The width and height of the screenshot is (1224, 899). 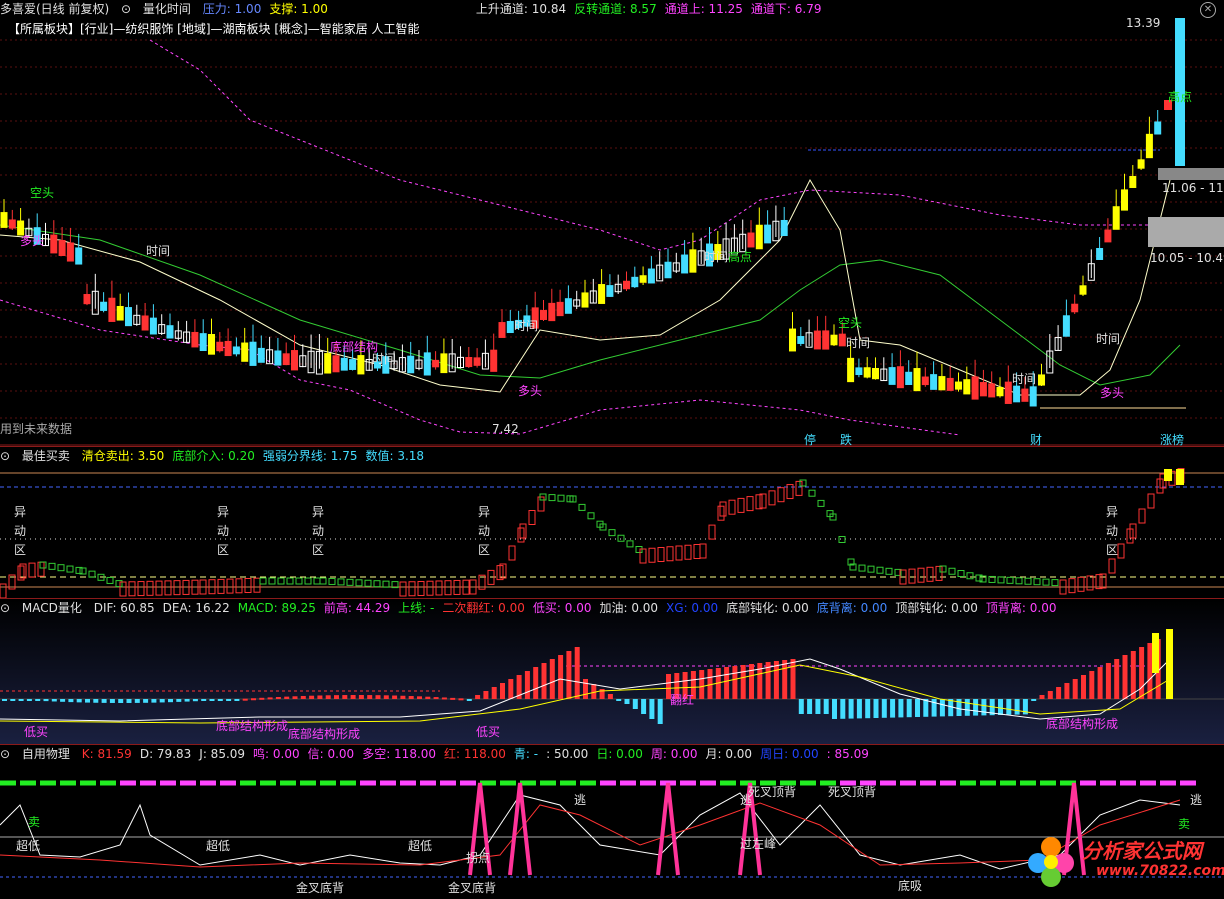 I want to click on panel4-param-10: 周: 0.00, so click(x=674, y=754).